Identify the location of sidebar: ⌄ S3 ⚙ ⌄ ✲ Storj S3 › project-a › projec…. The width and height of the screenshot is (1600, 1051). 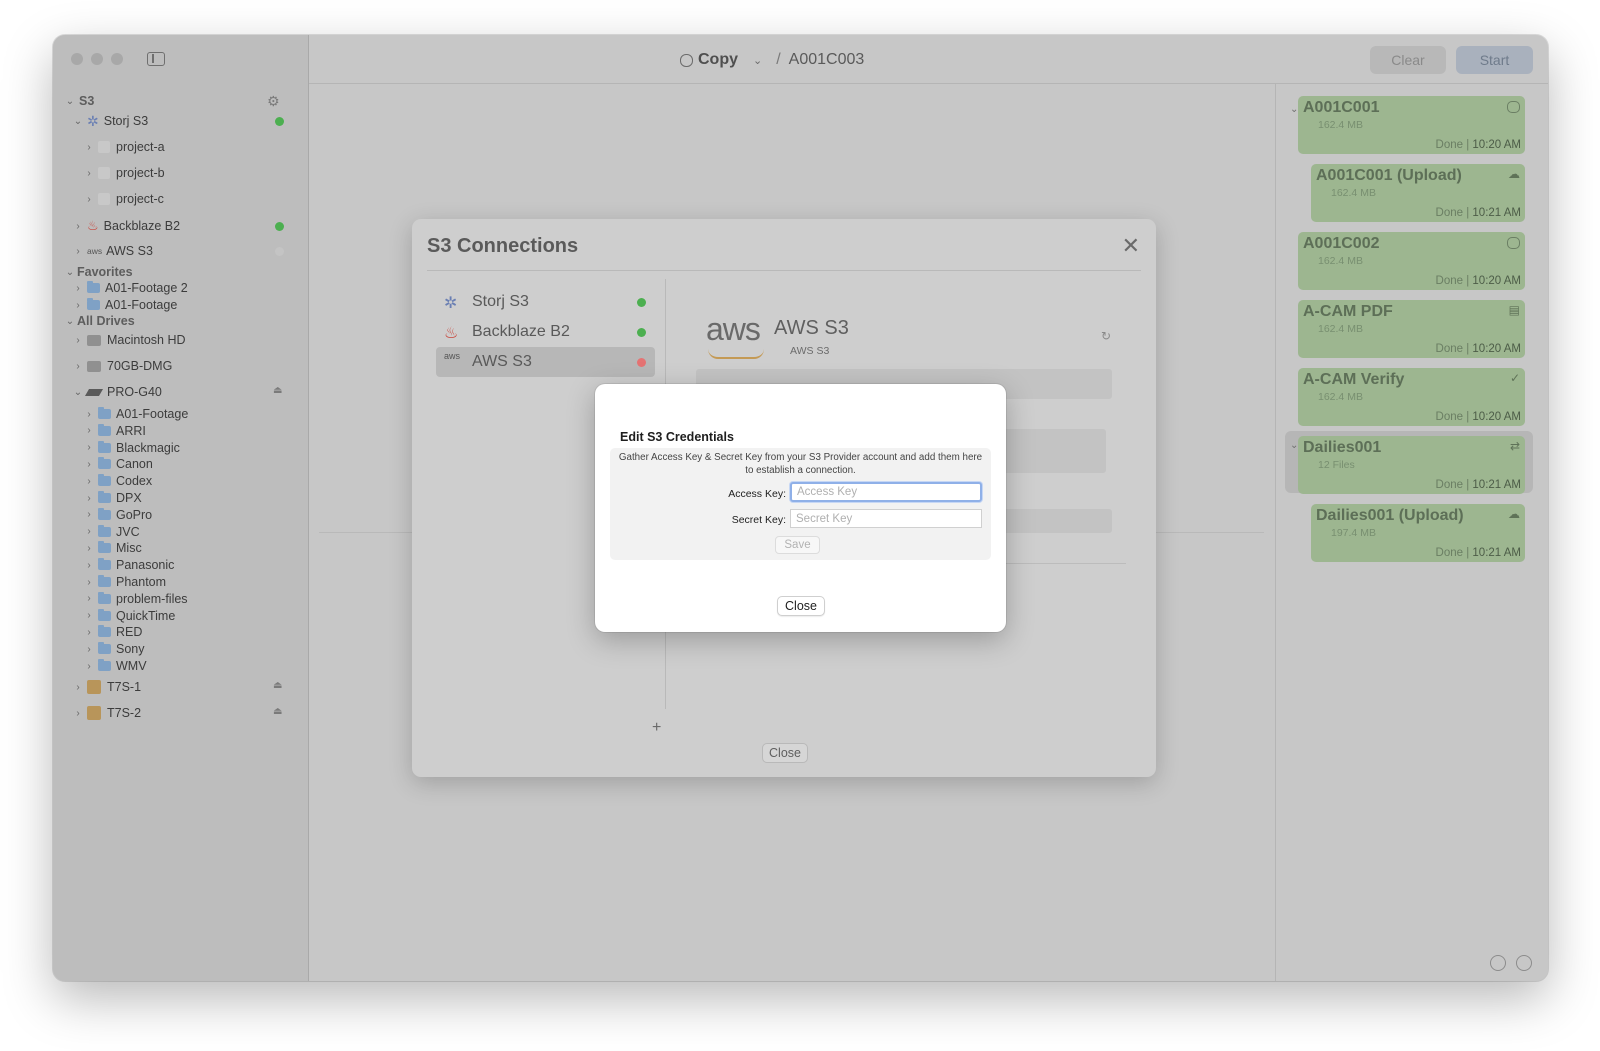
(181, 508).